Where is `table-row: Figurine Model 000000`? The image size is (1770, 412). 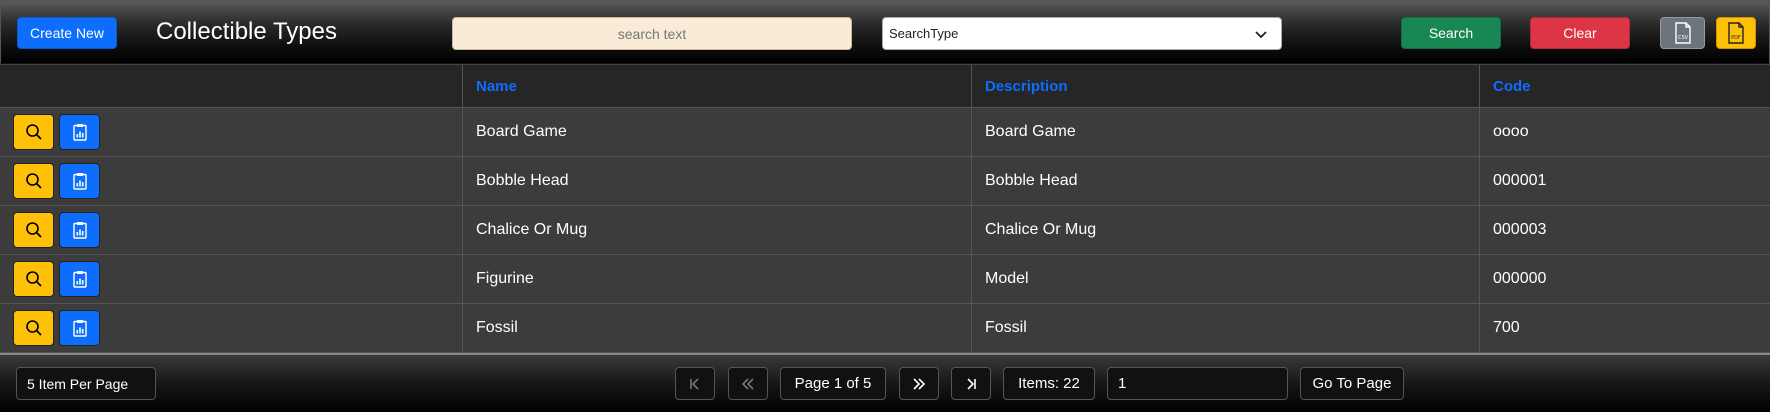 table-row: Figurine Model 000000 is located at coordinates (885, 279).